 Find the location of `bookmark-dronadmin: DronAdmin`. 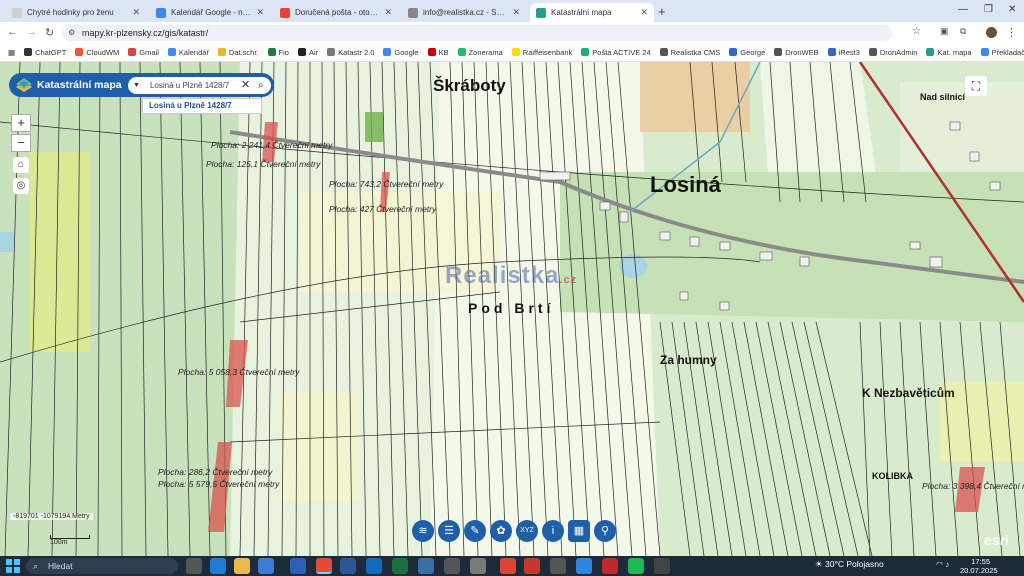

bookmark-dronadmin: DronAdmin is located at coordinates (892, 52).